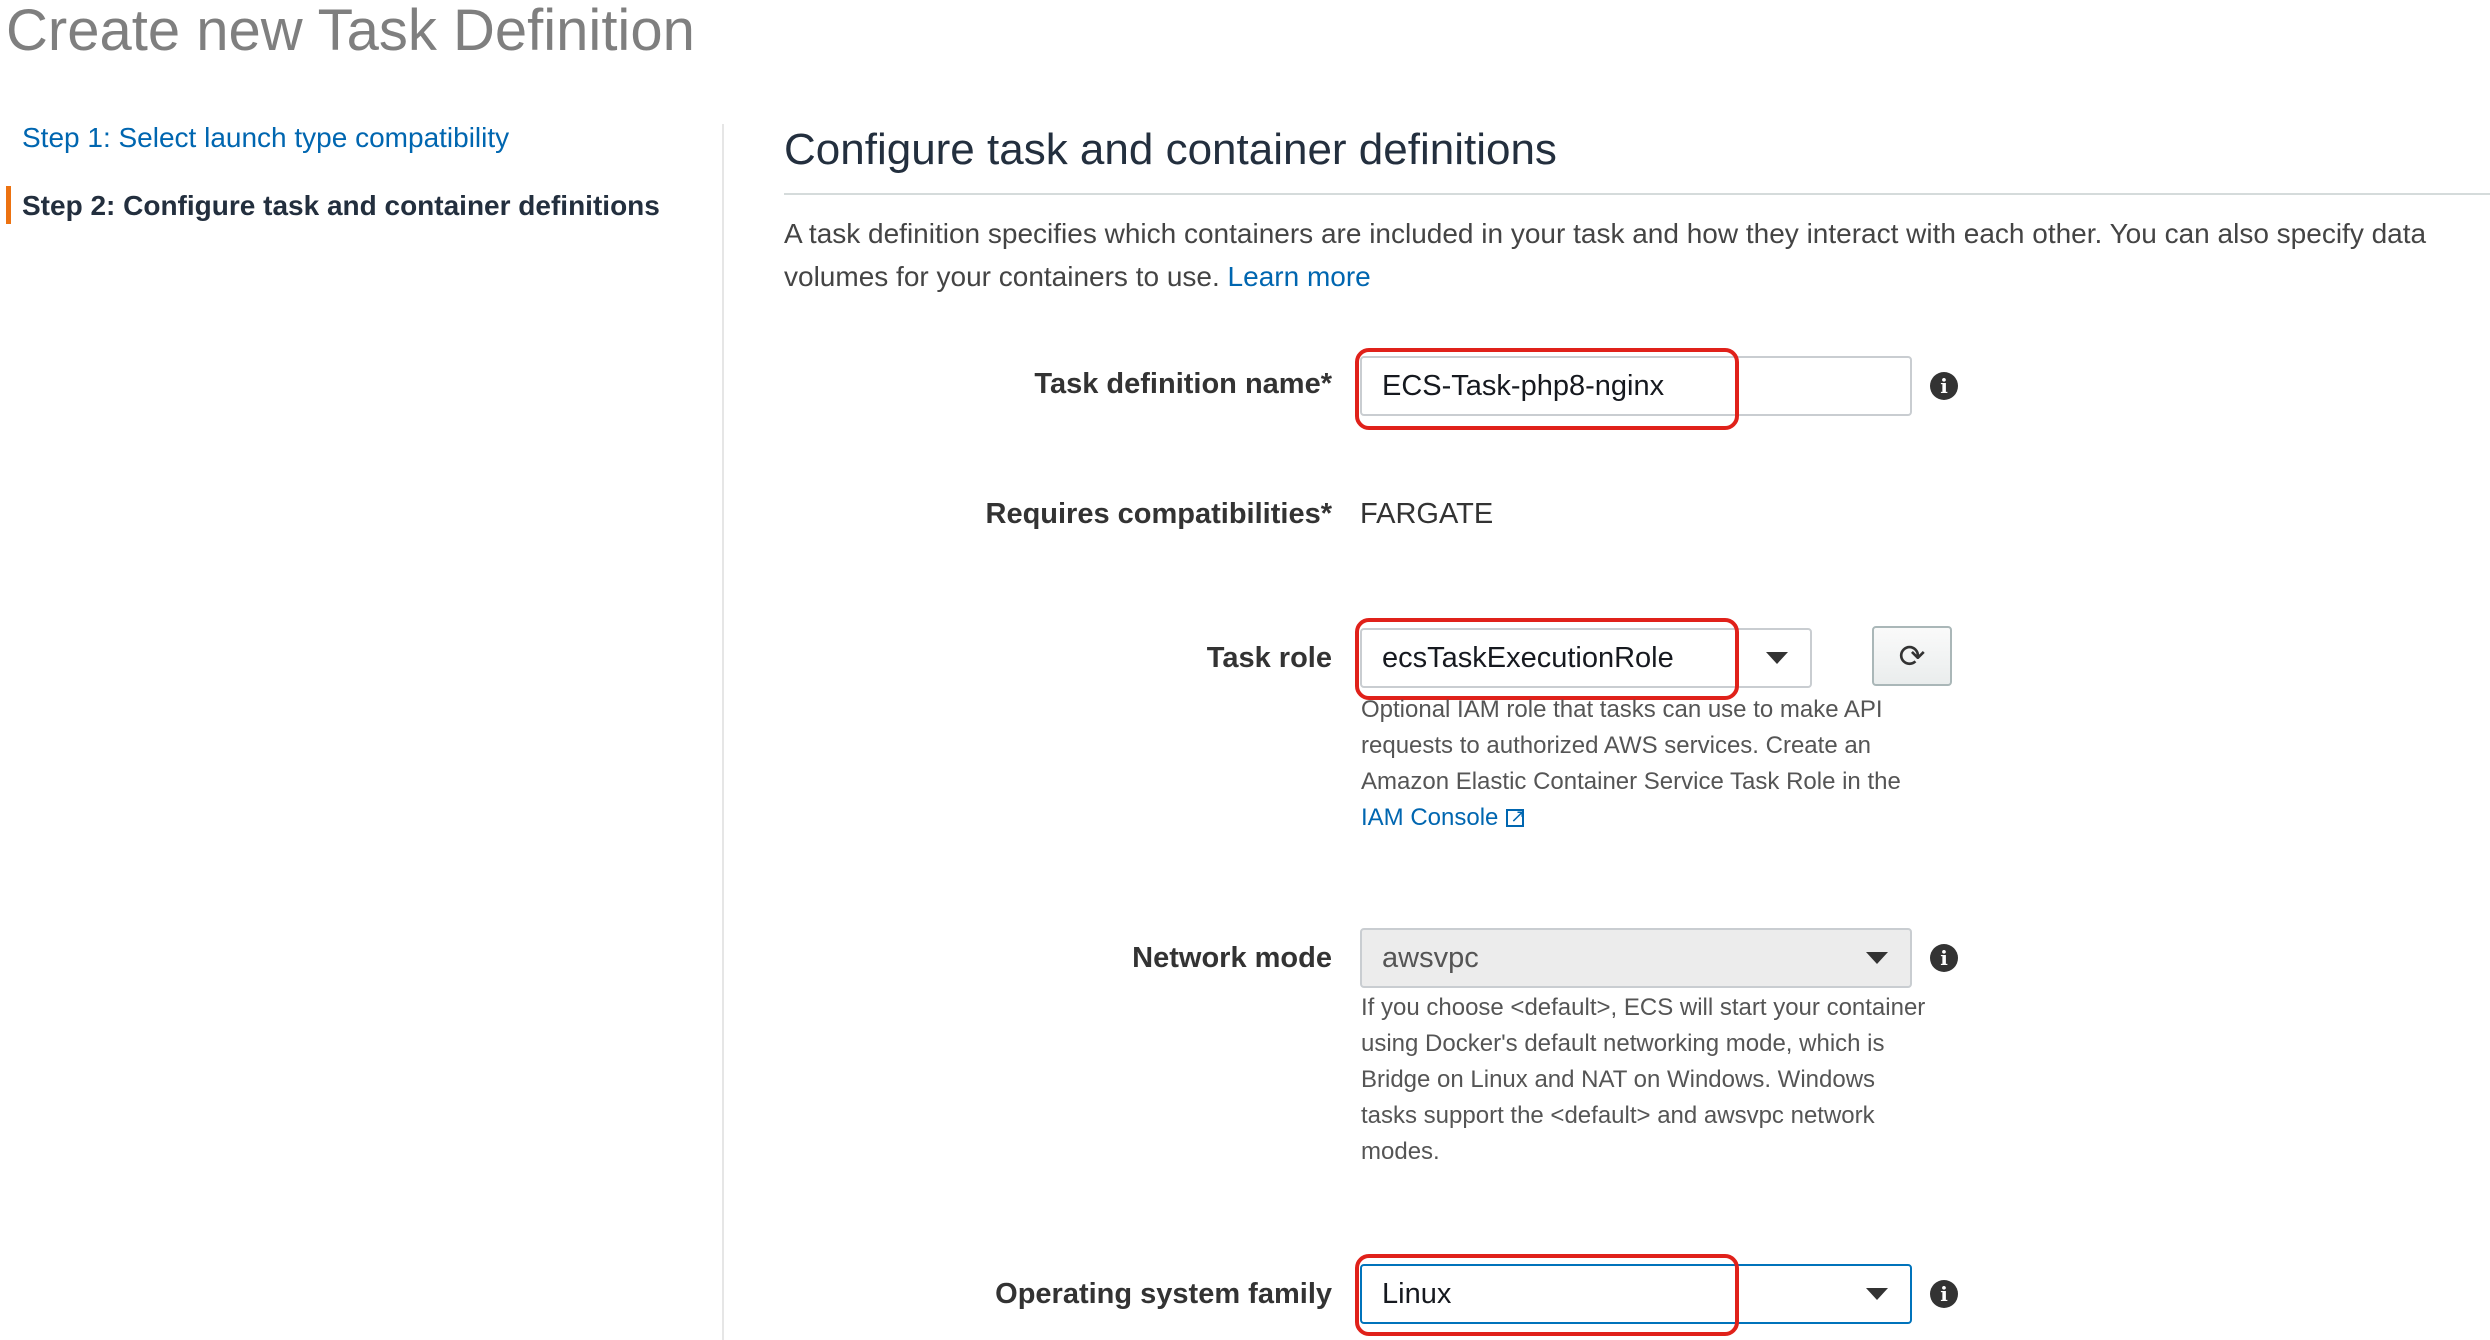  What do you see at coordinates (723, 732) in the screenshot?
I see `vertical-divider` at bounding box center [723, 732].